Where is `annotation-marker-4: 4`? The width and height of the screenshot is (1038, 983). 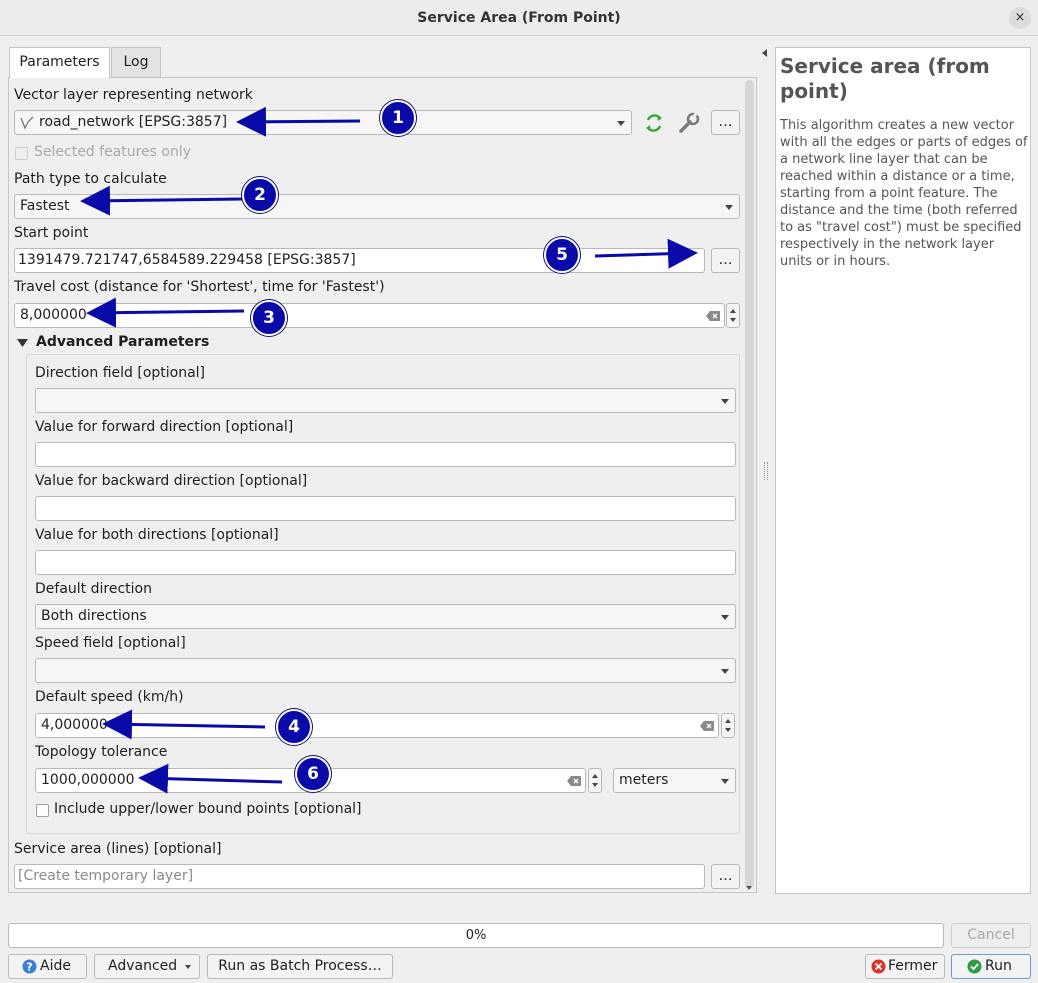 annotation-marker-4: 4 is located at coordinates (294, 727).